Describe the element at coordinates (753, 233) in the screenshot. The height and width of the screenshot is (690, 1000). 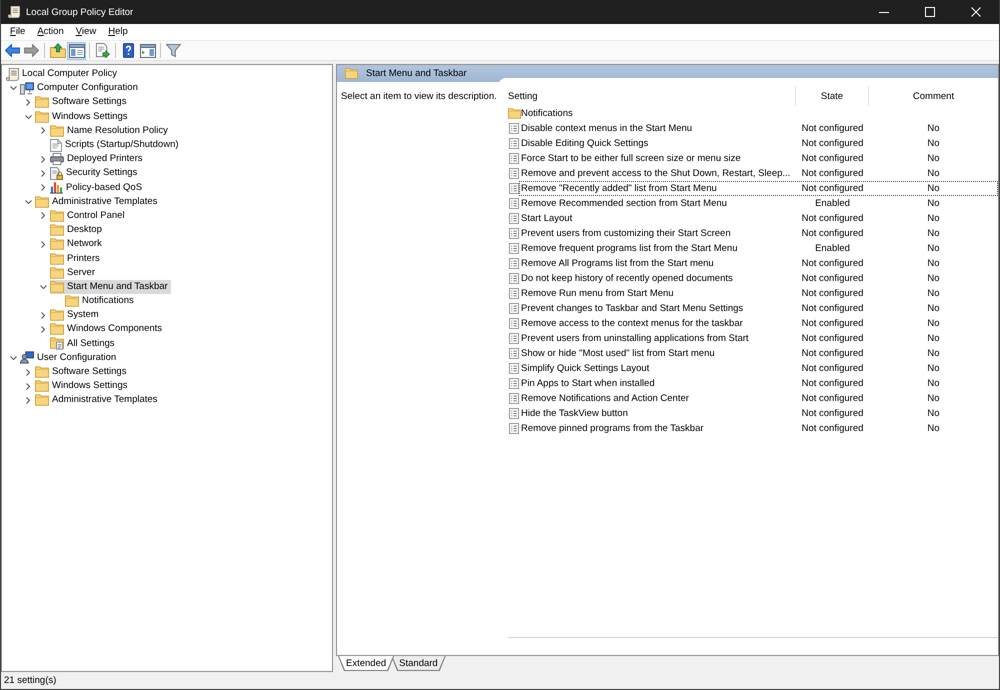
I see `setting-row: Prevent users from customizing their Start Screen Not configured No` at that location.